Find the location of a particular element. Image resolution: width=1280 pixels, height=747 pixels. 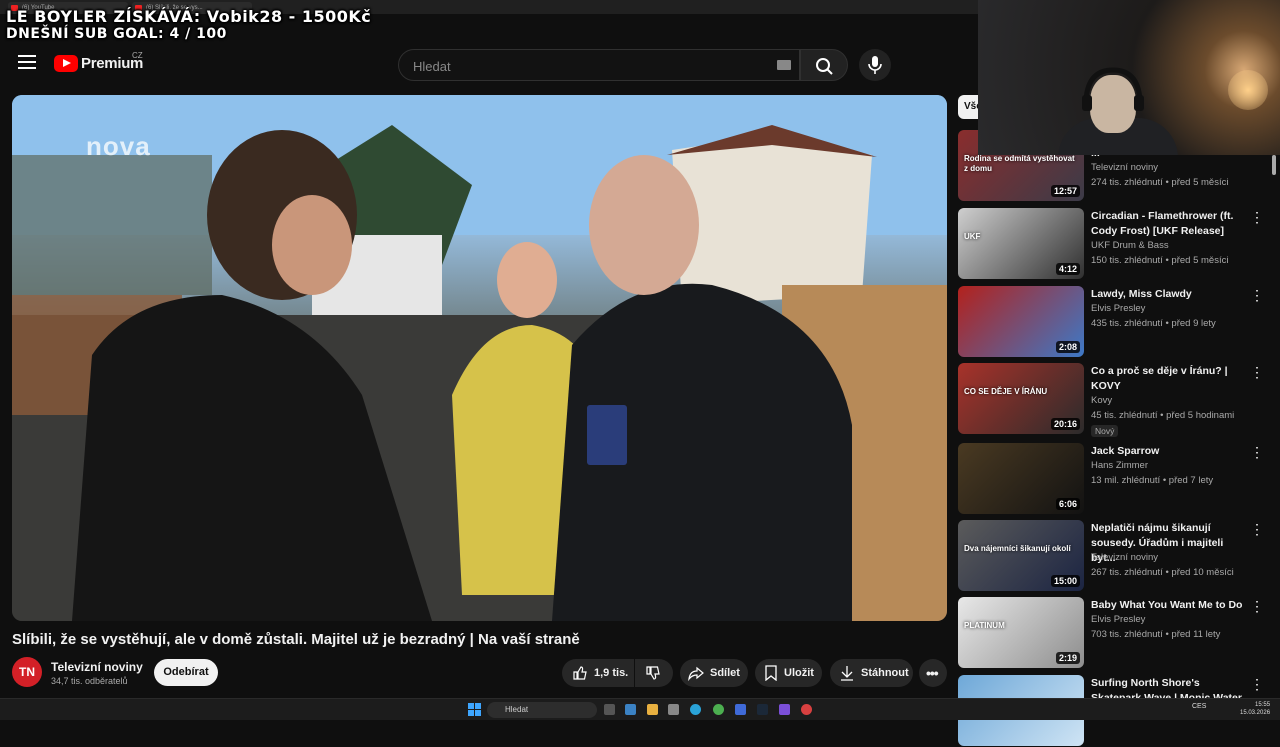

file-explorer-icon is located at coordinates (652, 709).